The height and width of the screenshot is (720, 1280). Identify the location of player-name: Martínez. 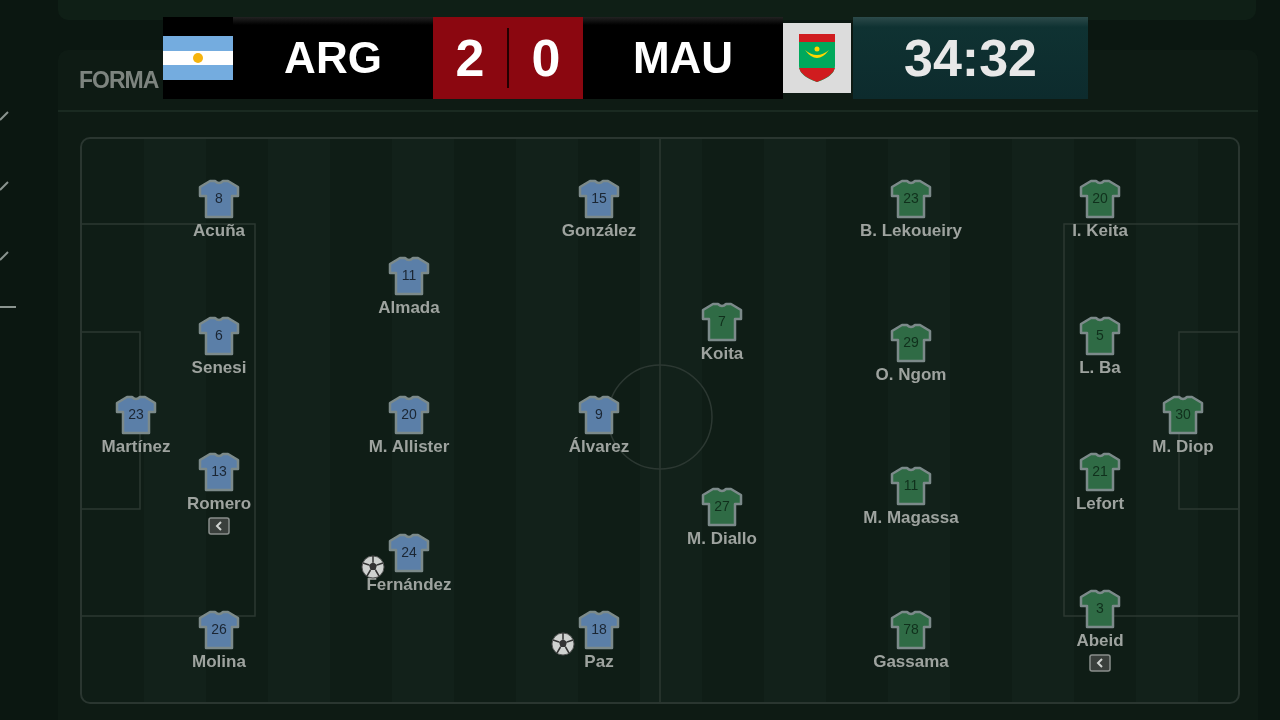
(136, 446).